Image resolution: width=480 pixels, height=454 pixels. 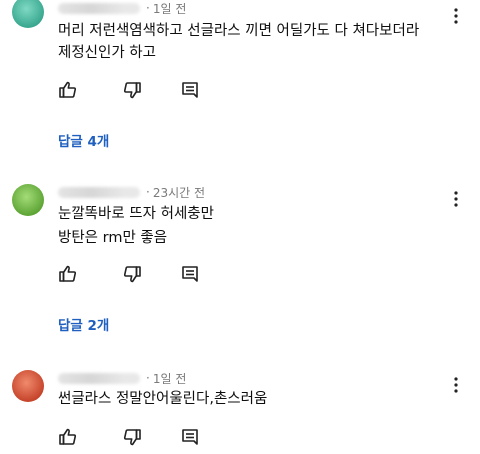 What do you see at coordinates (83, 324) in the screenshot?
I see `replies-toggle-button: 답글 2개` at bounding box center [83, 324].